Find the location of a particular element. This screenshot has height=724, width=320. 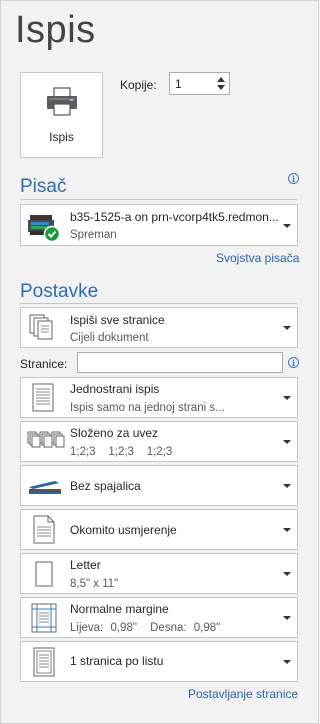

option-title: Jednostrani ispis is located at coordinates (115, 389).